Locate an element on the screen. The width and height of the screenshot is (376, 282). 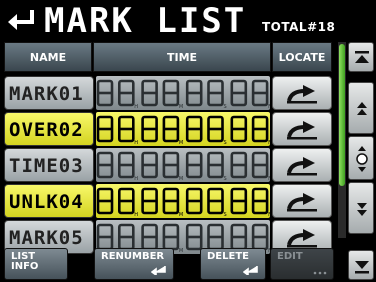
mark-row: OVER02 H M S F is located at coordinates (169, 130).